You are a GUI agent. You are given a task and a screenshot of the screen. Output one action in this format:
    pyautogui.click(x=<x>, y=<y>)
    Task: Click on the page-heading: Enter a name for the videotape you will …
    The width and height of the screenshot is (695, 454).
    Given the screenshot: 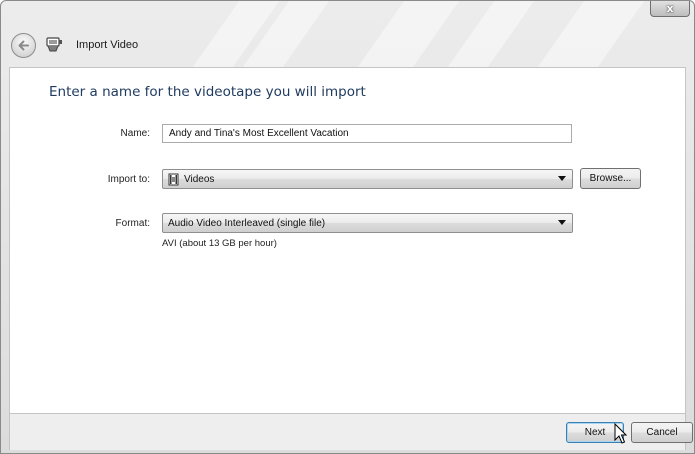 What is the action you would take?
    pyautogui.click(x=207, y=92)
    